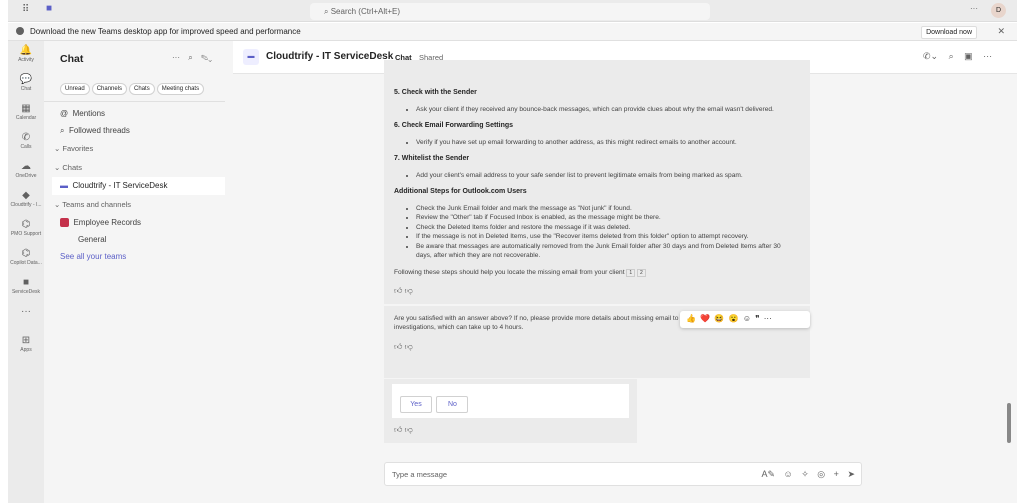 The image size is (1024, 503). What do you see at coordinates (705, 318) in the screenshot?
I see `reaction-icon: ❤️` at bounding box center [705, 318].